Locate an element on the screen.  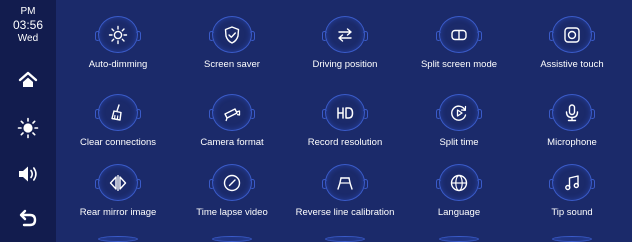
setting-auto-dimming: Auto-dimming is located at coordinates (118, 40).